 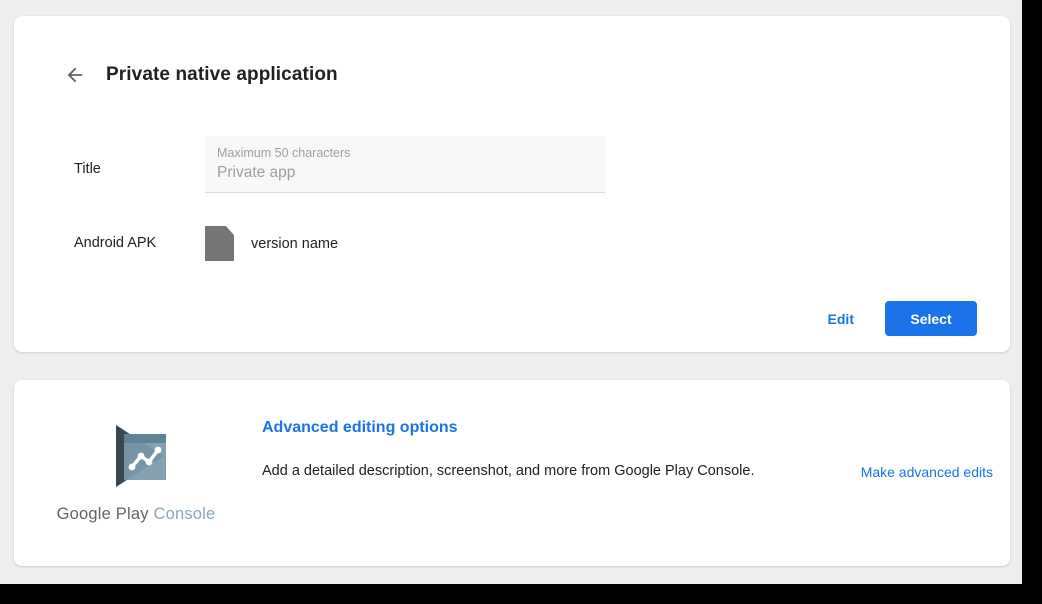 What do you see at coordinates (115, 243) in the screenshot?
I see `apk-field-label: Android APK` at bounding box center [115, 243].